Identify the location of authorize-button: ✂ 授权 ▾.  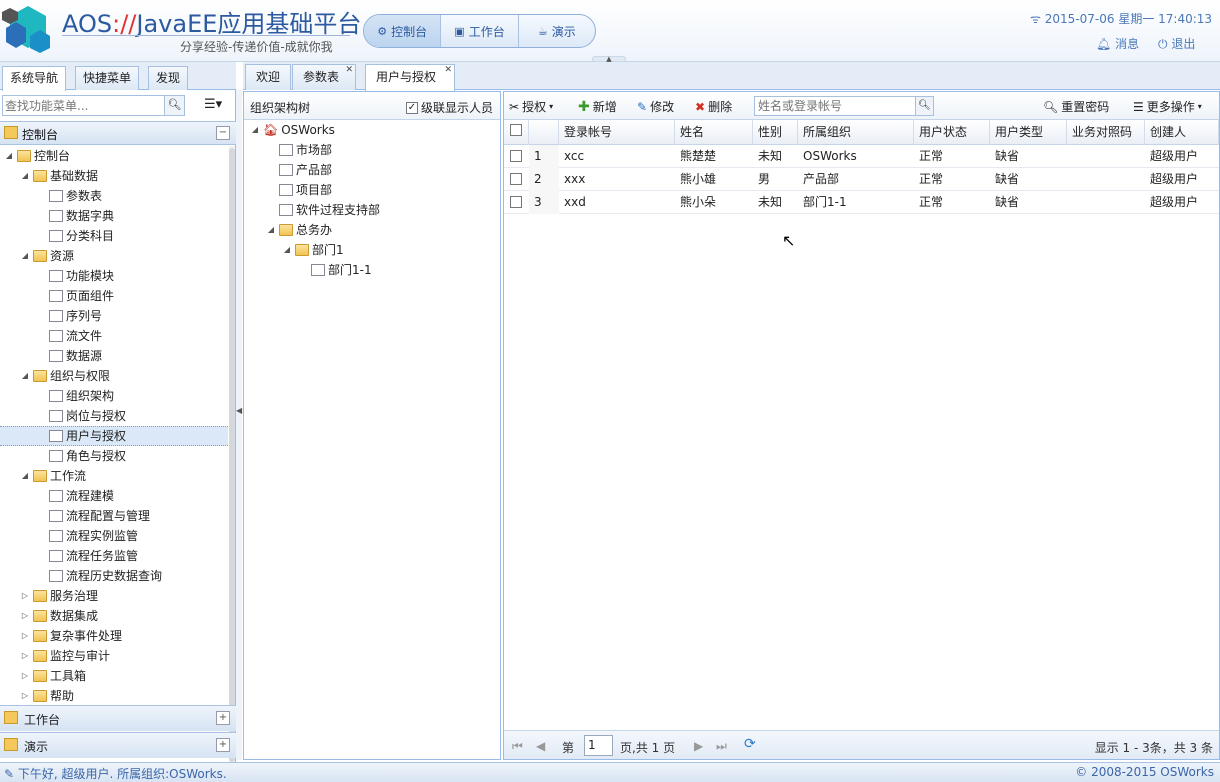
(531, 106).